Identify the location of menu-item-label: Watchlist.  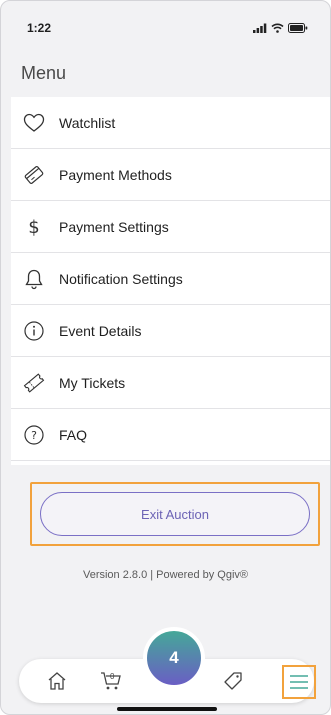
(87, 123).